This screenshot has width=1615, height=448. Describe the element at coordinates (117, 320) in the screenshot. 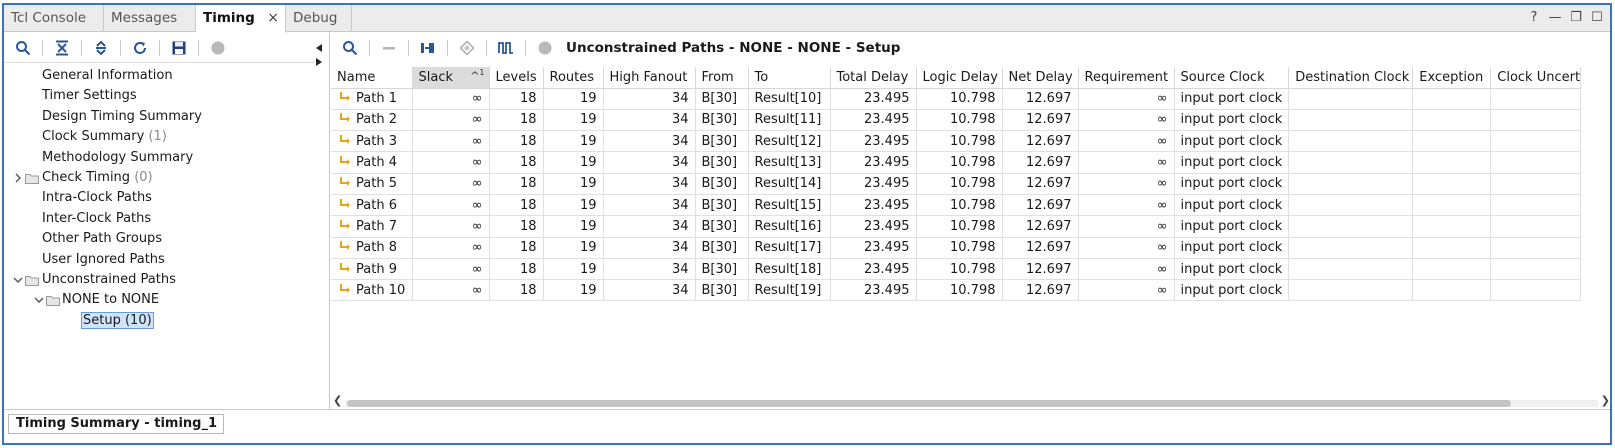

I see `tree-item-setup: Setup (10)` at that location.